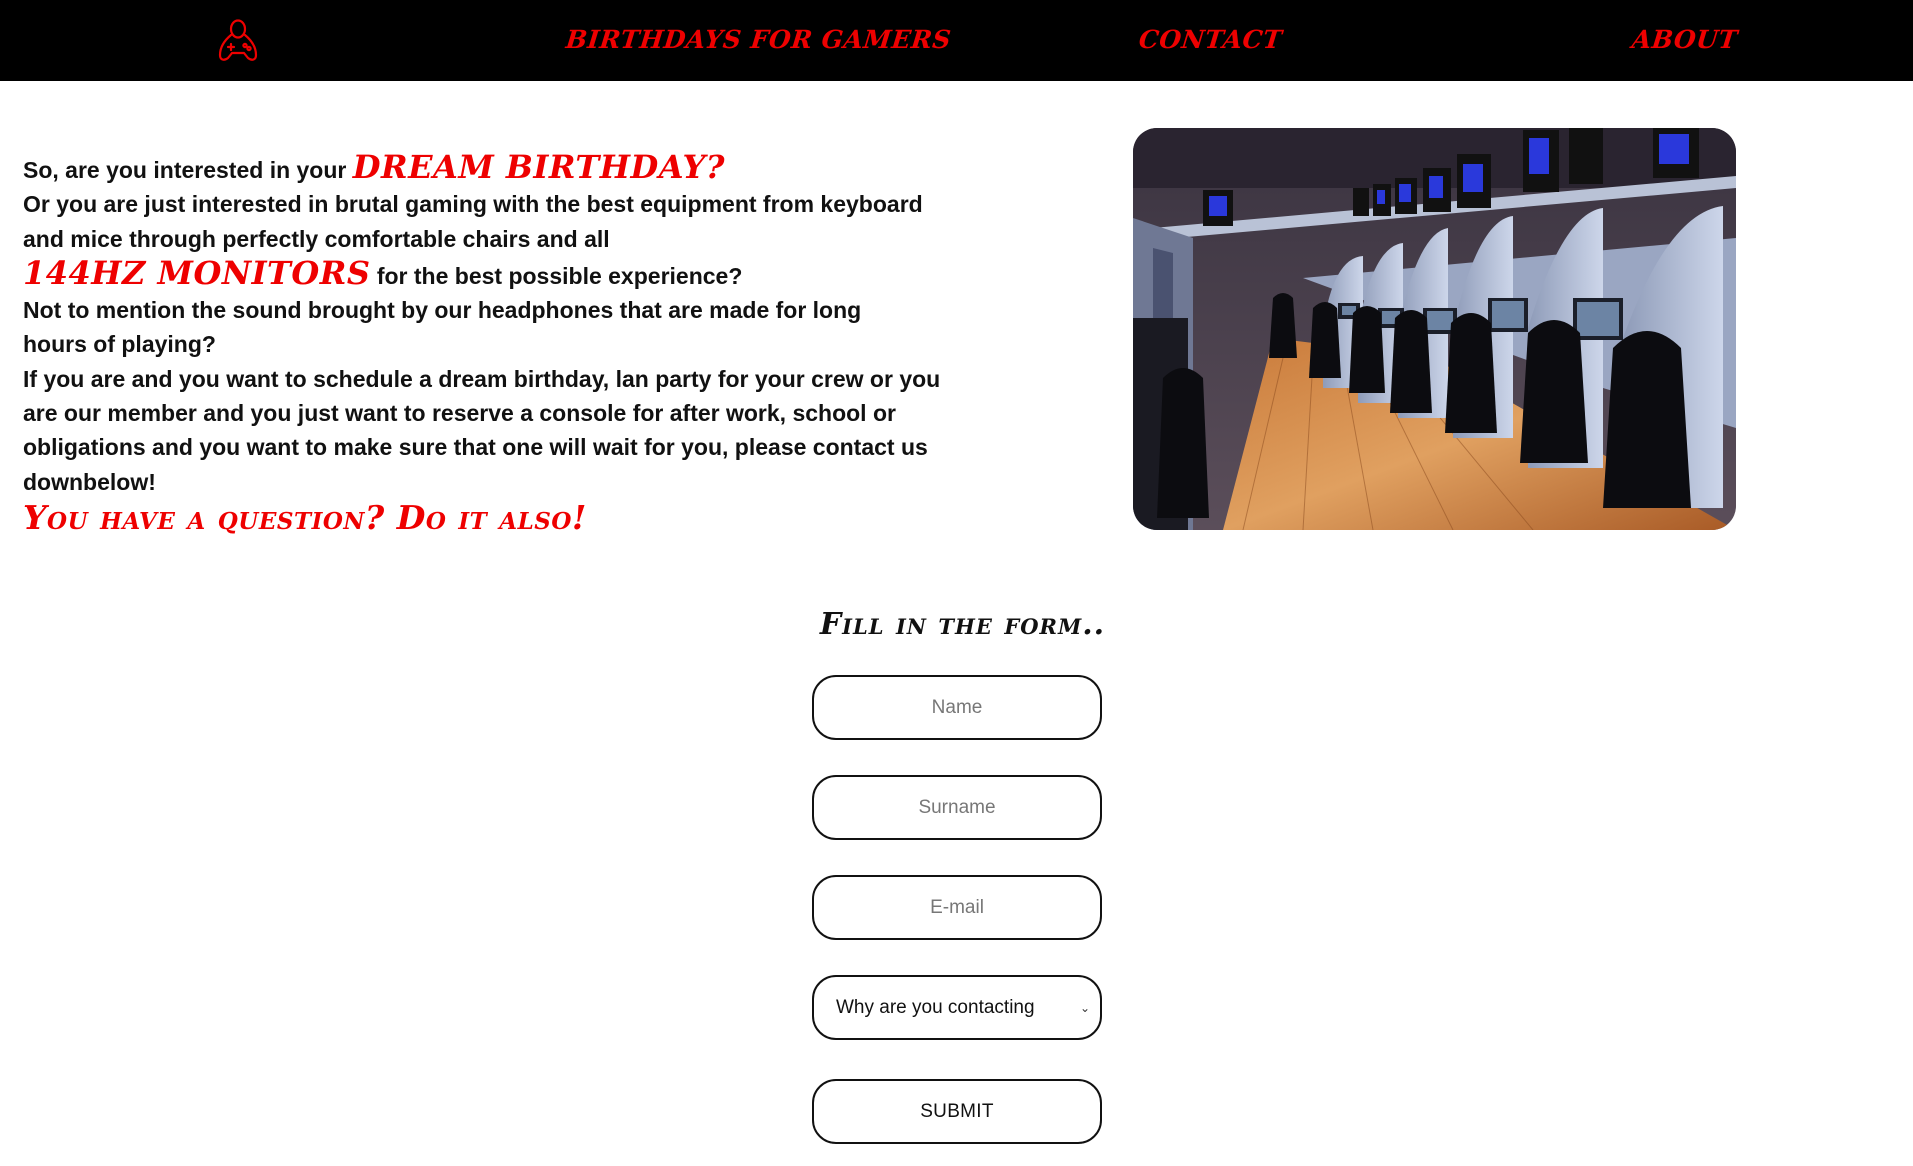 The width and height of the screenshot is (1913, 1166). I want to click on question-accent: You have a question? Do it also!, so click(305, 517).